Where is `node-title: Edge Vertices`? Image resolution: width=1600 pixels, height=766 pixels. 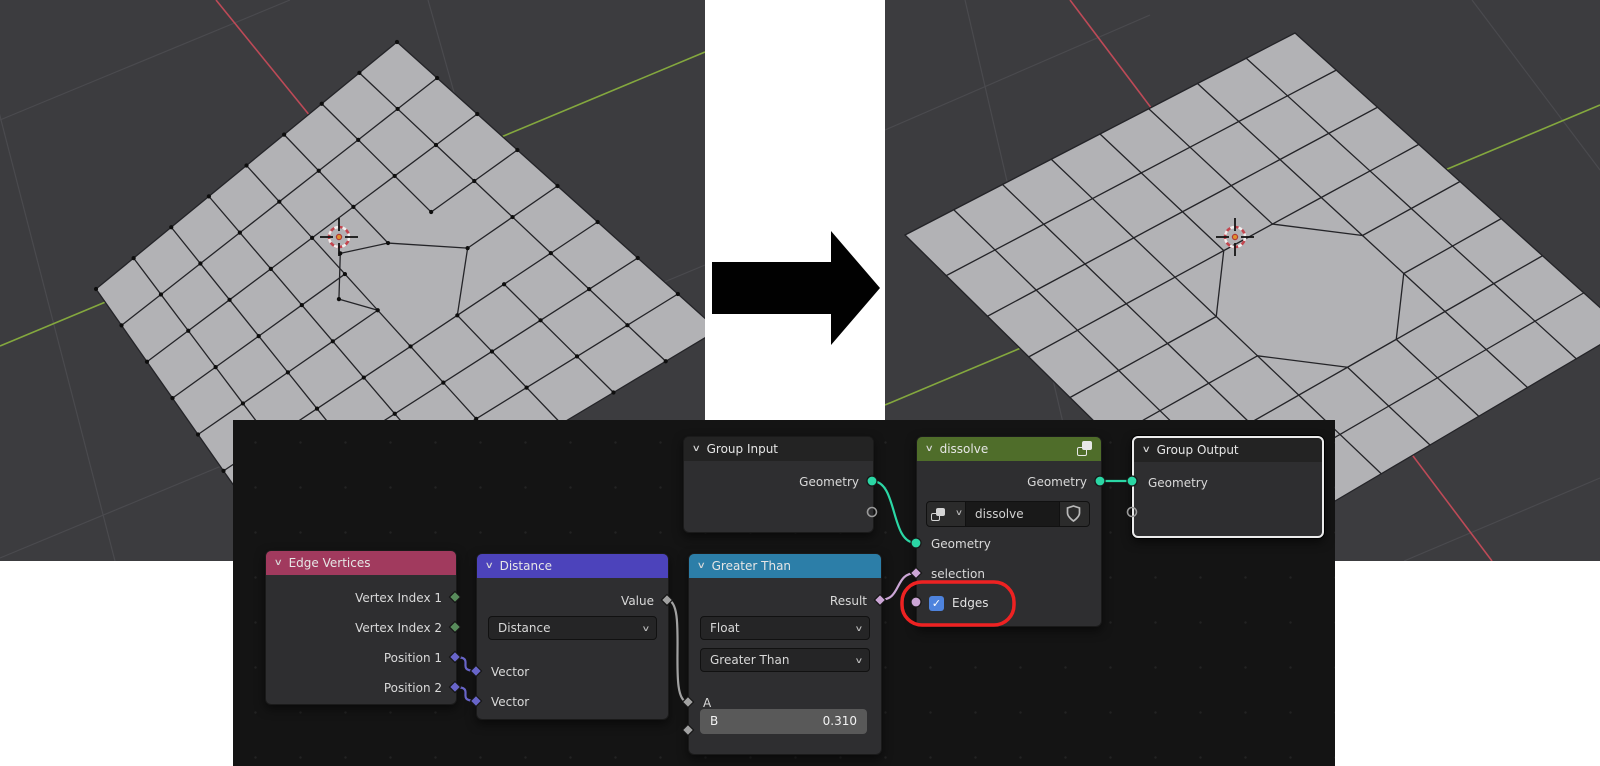
node-title: Edge Vertices is located at coordinates (329, 563).